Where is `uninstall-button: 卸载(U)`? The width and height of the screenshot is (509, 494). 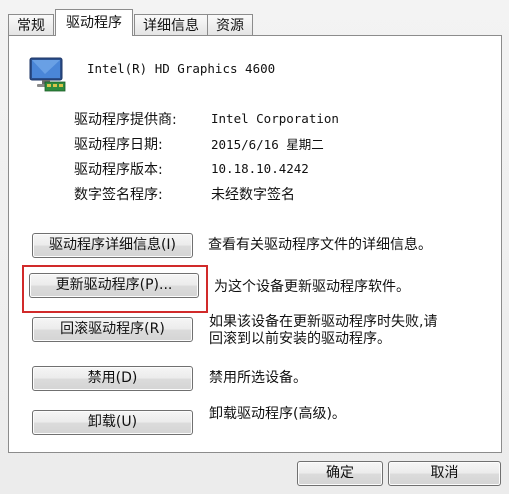 uninstall-button: 卸载(U) is located at coordinates (112, 422).